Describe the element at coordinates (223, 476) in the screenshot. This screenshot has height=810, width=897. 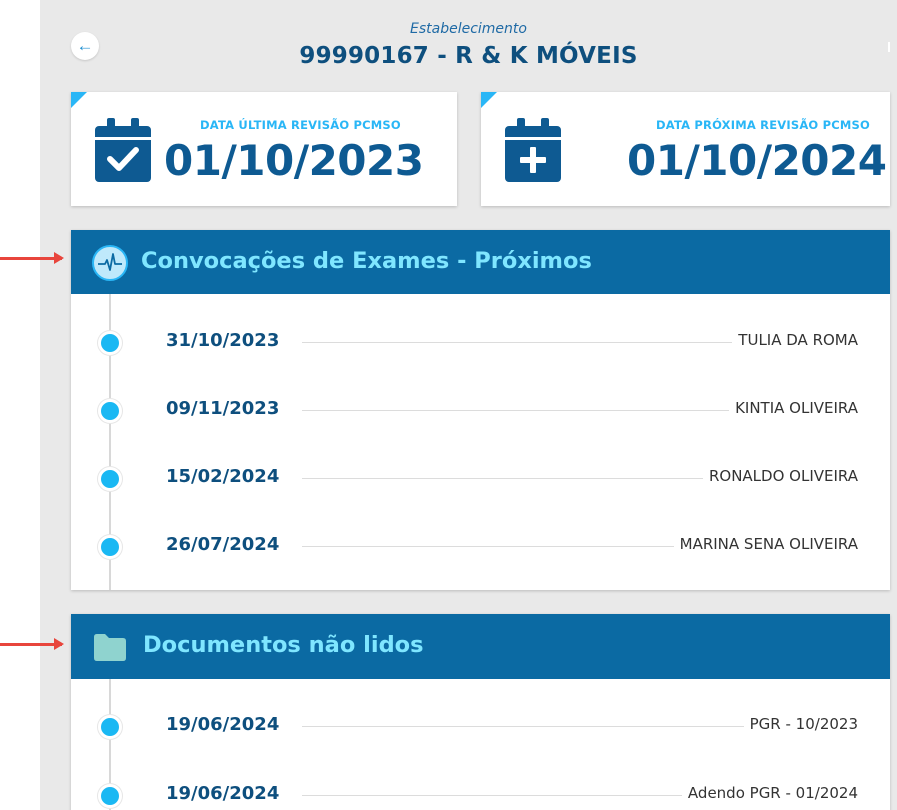
I see `item-date: 15/02/2024` at that location.